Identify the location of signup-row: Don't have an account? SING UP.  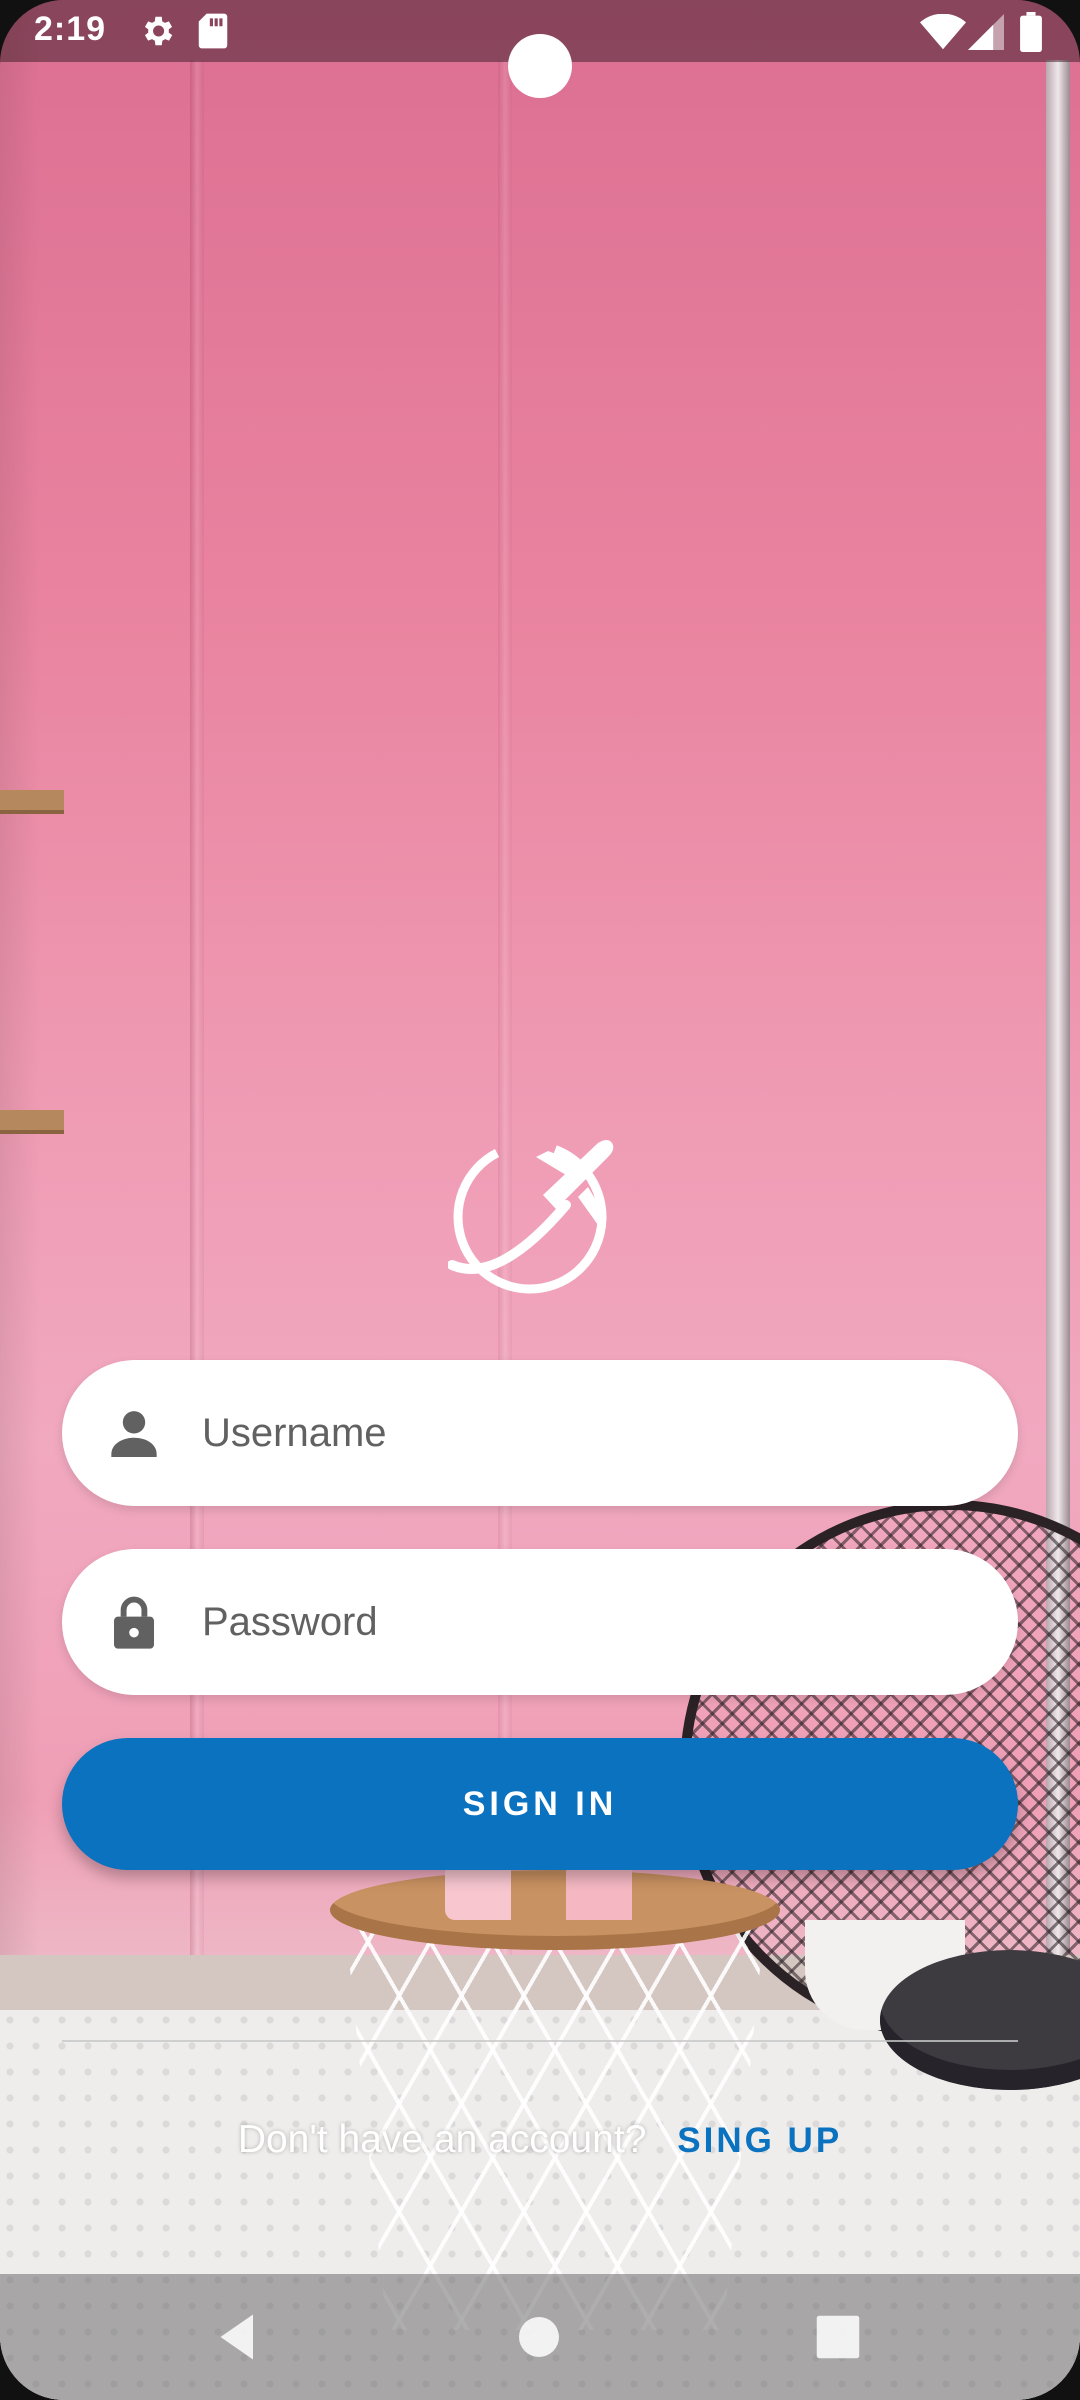
(540, 2148).